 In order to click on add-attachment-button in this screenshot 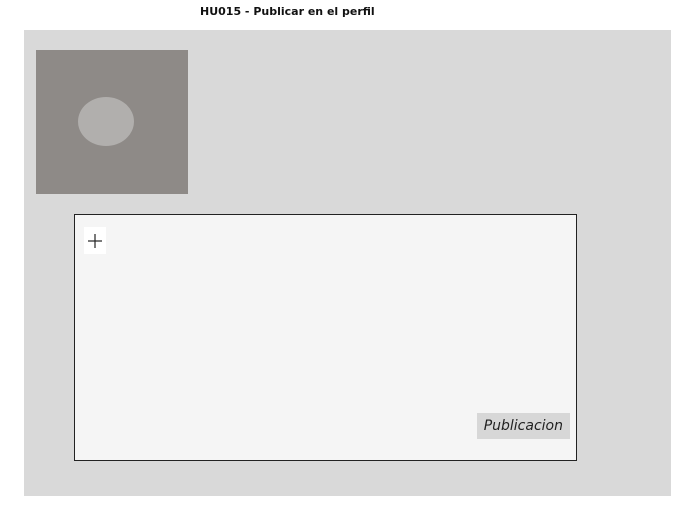, I will do `click(95, 240)`.